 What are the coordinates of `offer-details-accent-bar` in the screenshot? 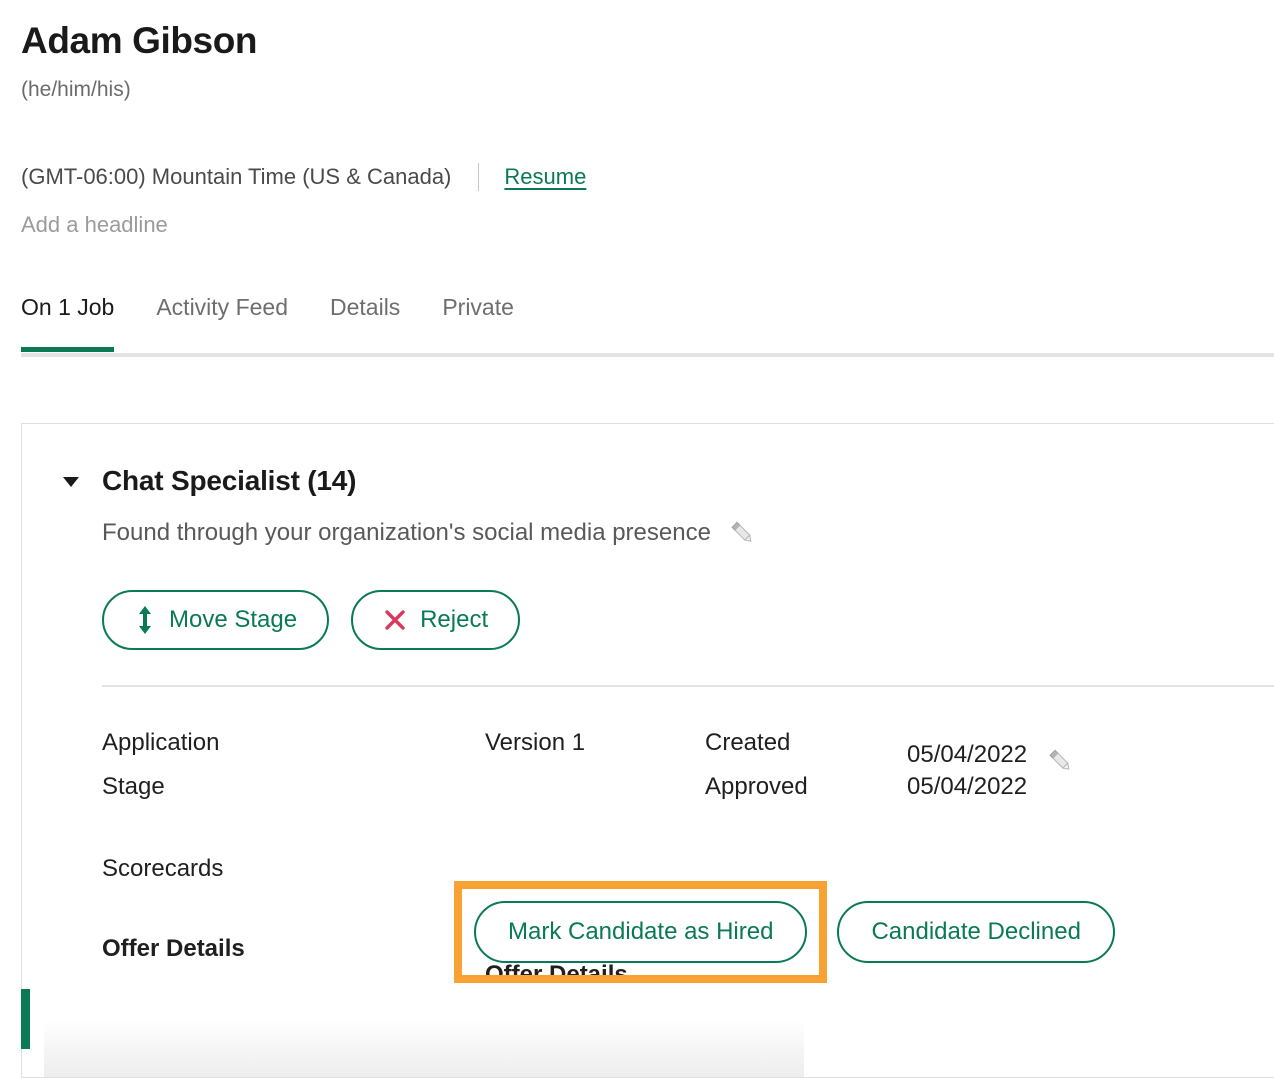 It's located at (25, 1019).